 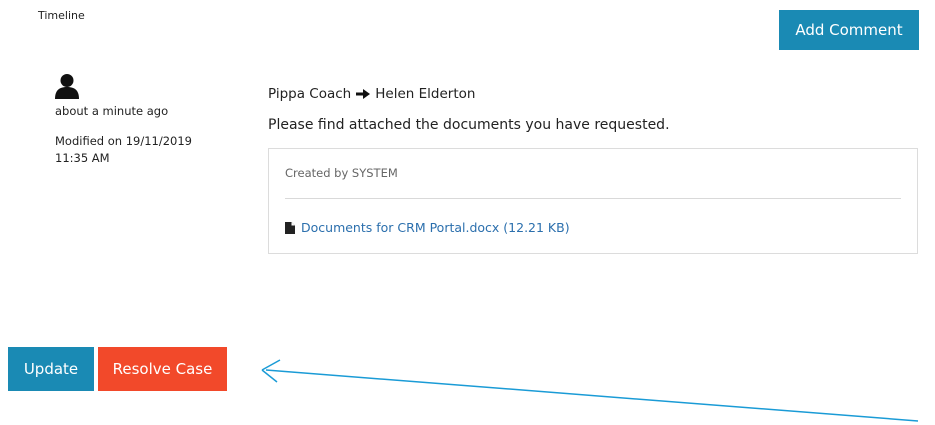 I want to click on user-icon, so click(x=67, y=86).